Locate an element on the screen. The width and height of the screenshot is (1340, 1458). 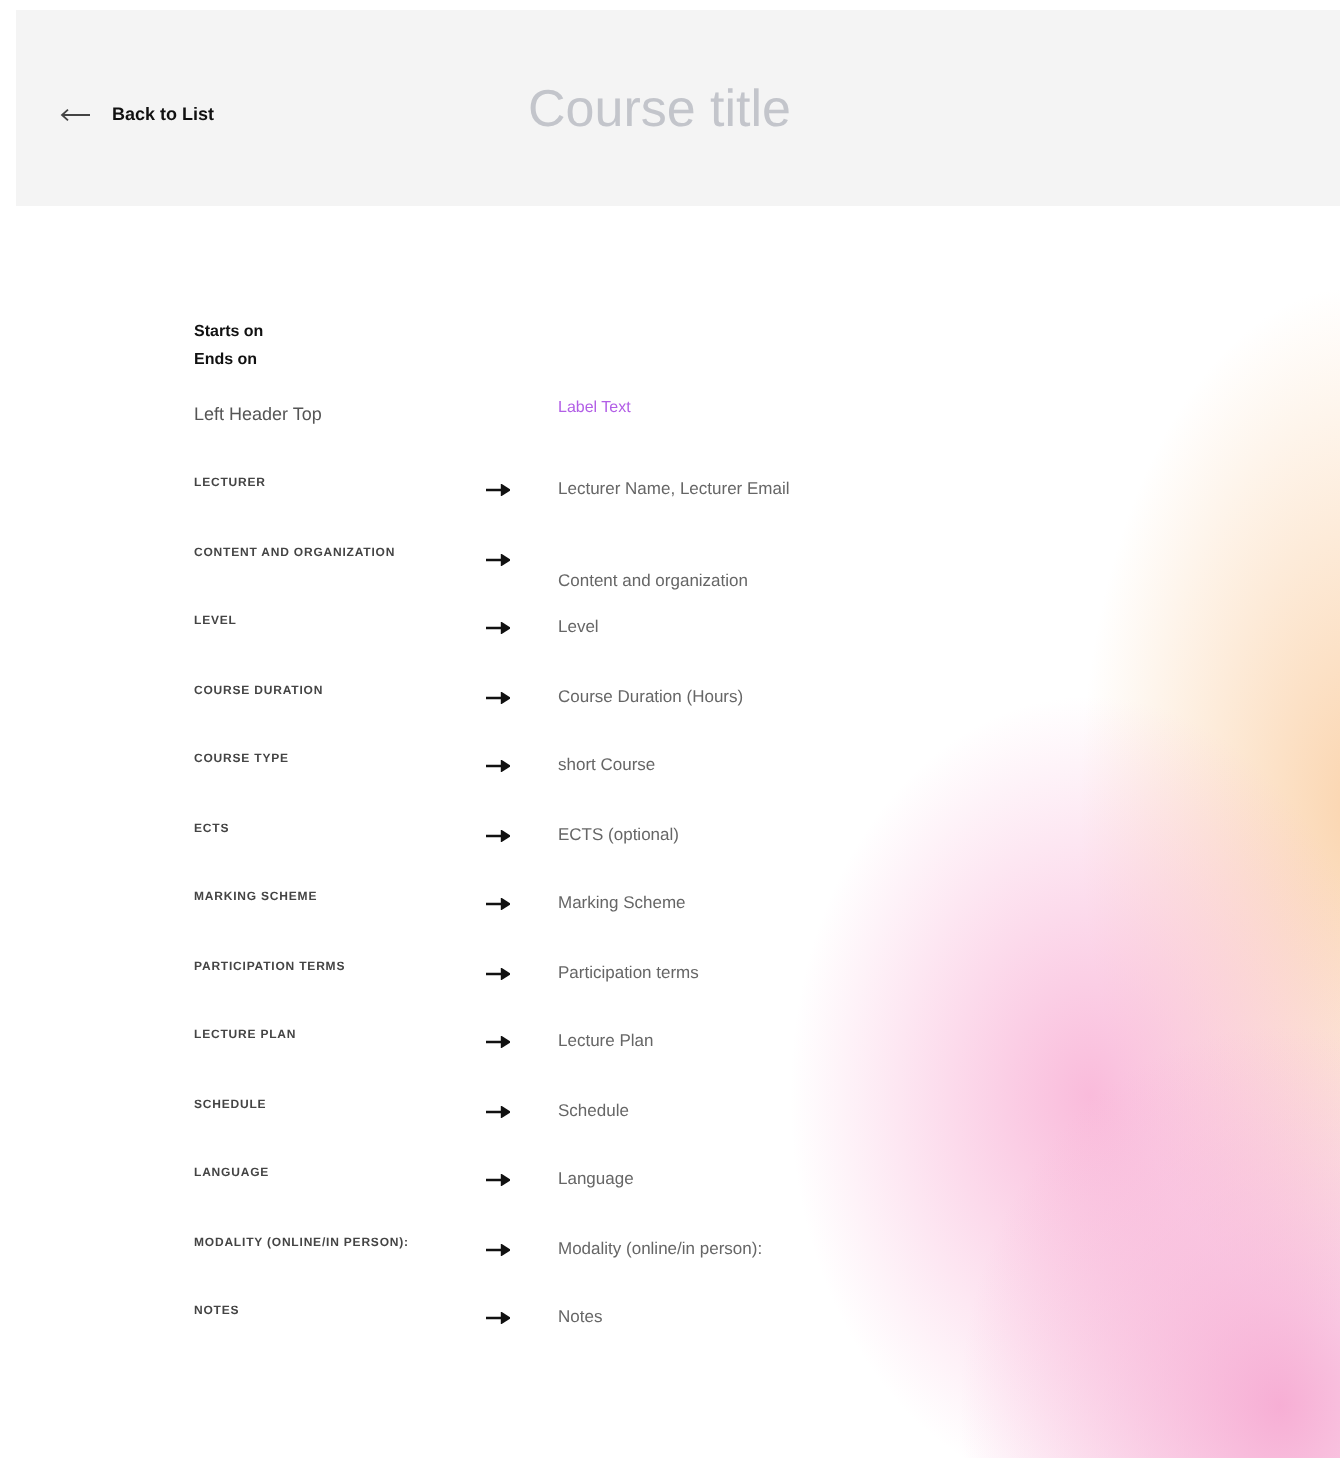
field-value: Lecture Plan is located at coordinates (606, 1039).